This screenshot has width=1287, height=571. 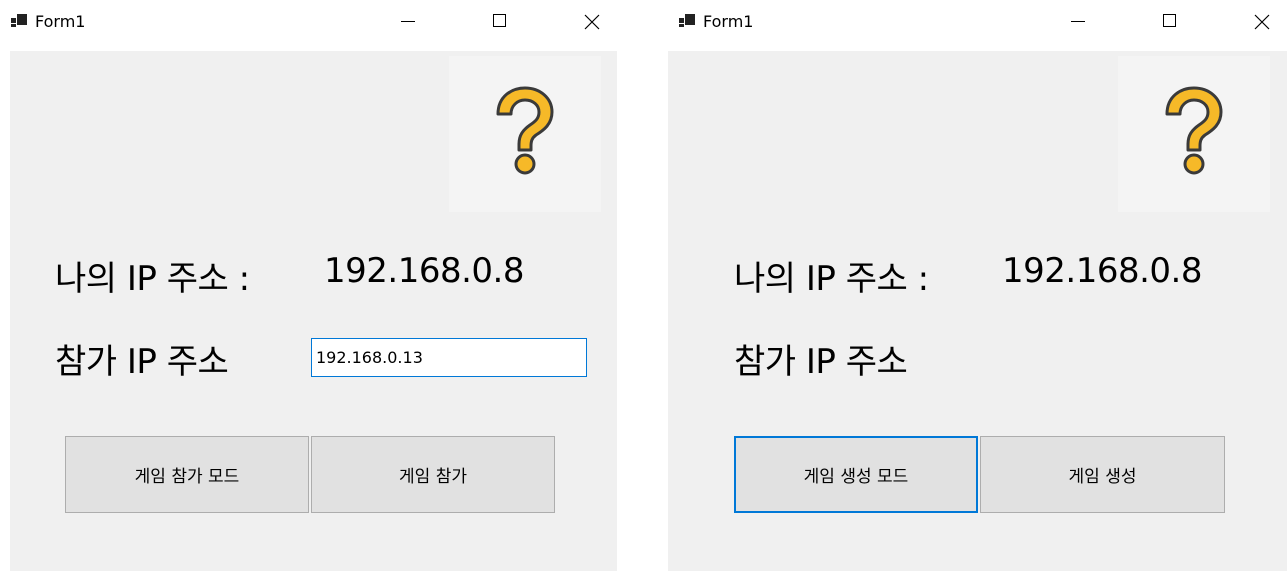 What do you see at coordinates (449, 357) in the screenshot?
I see `join-ip-input` at bounding box center [449, 357].